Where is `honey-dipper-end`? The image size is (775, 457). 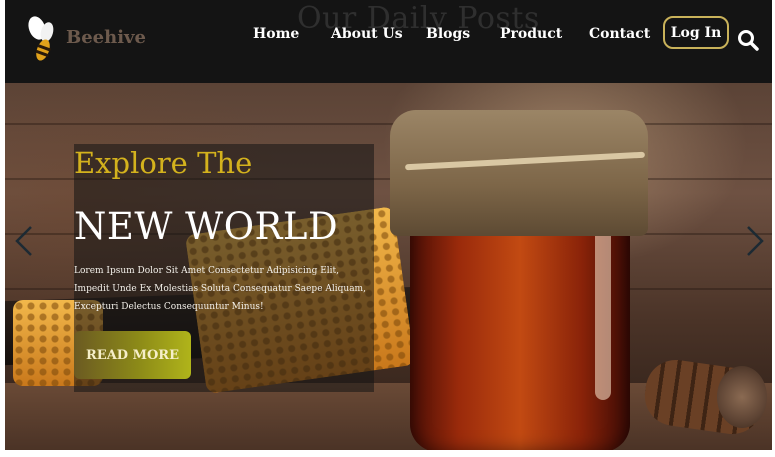 honey-dipper-end is located at coordinates (742, 397).